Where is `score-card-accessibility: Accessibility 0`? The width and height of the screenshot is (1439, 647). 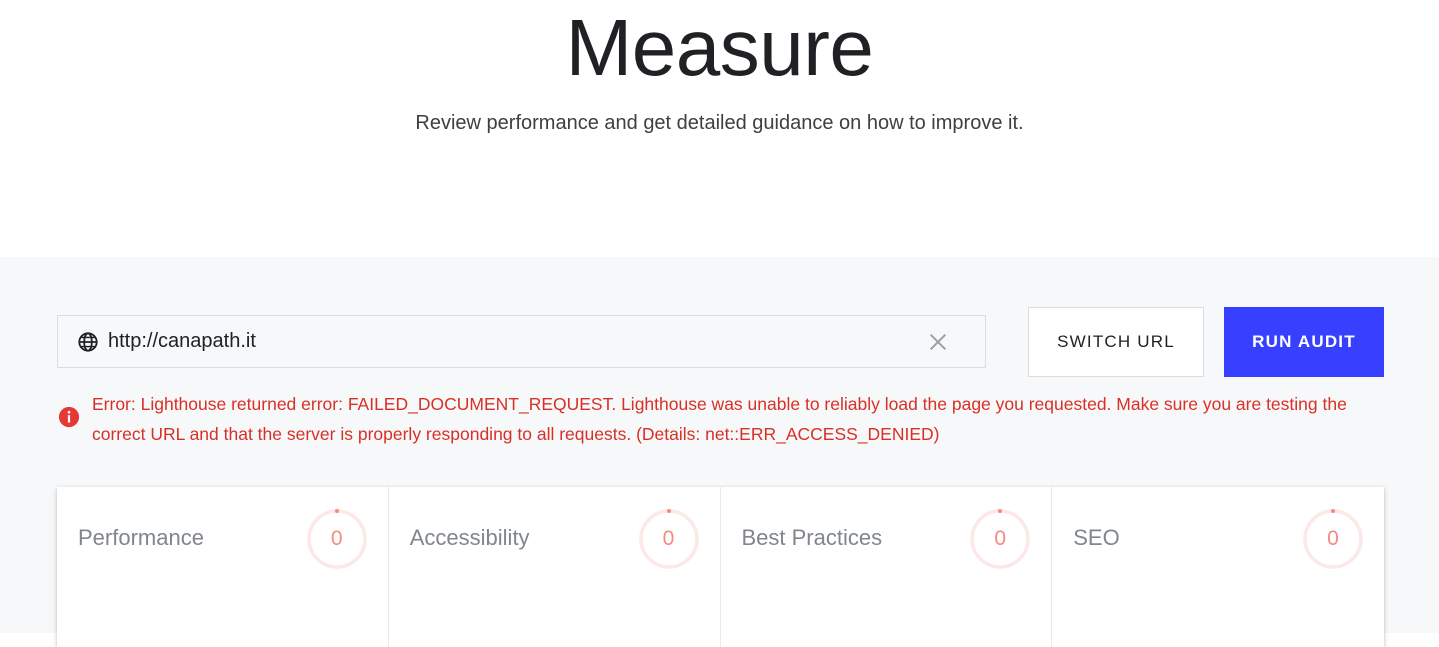
score-card-accessibility: Accessibility 0 is located at coordinates (555, 567).